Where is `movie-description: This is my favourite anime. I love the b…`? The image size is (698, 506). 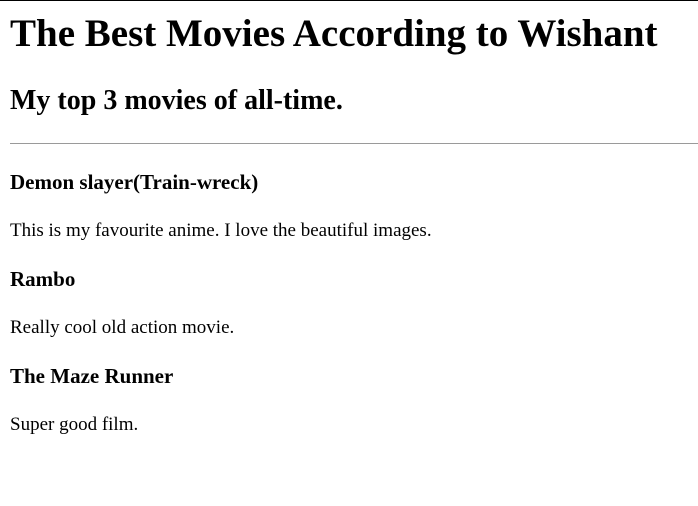
movie-description: This is my favourite anime. I love the b… is located at coordinates (221, 230).